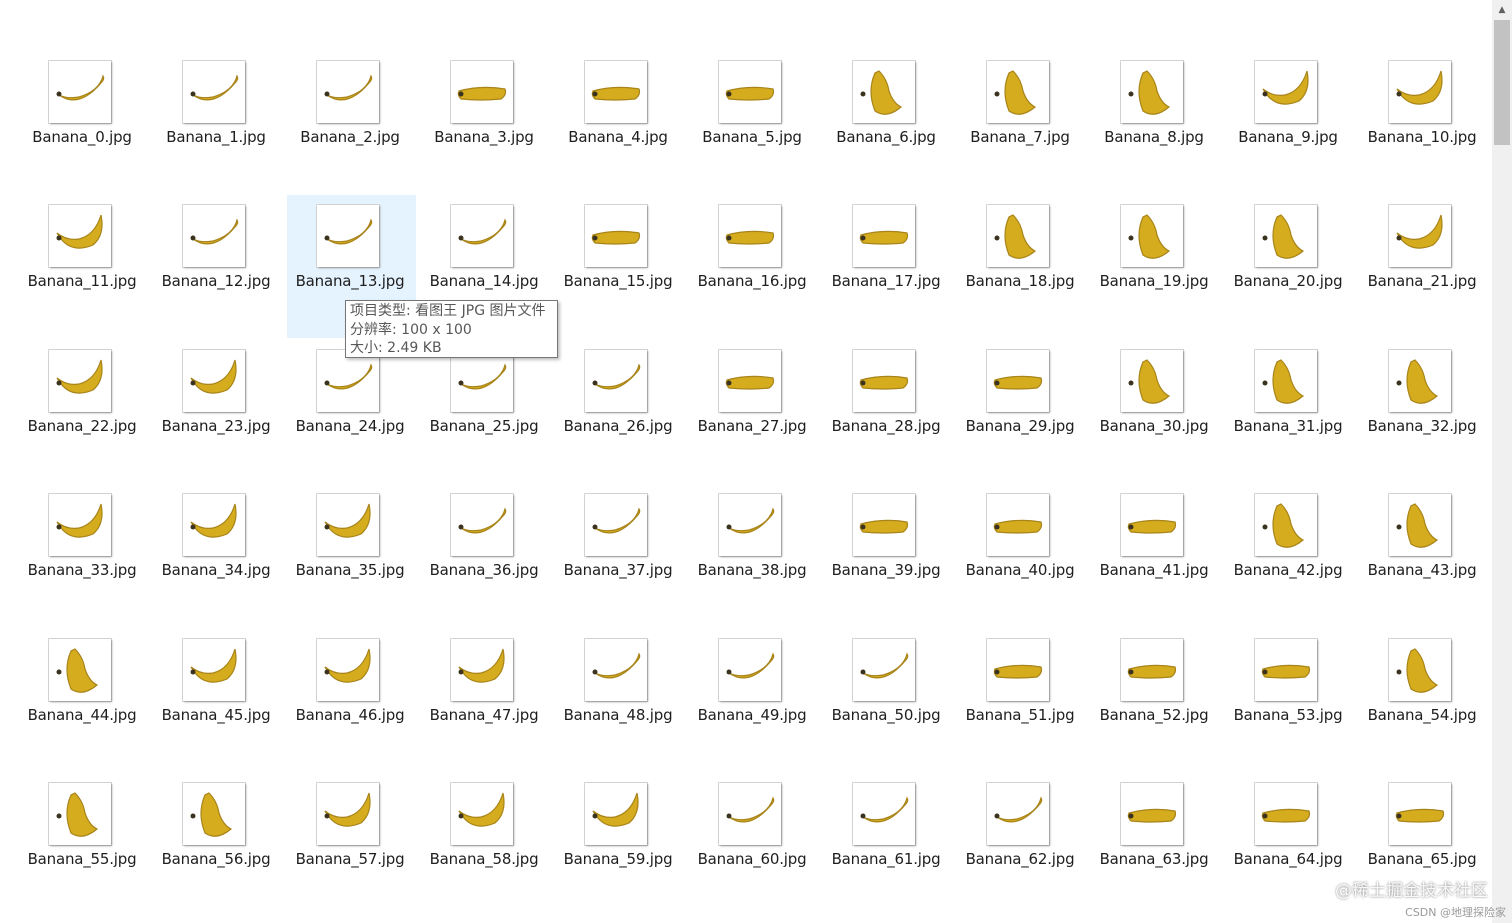 The width and height of the screenshot is (1512, 923). I want to click on file-item: Banana_8.jpg, so click(1154, 124).